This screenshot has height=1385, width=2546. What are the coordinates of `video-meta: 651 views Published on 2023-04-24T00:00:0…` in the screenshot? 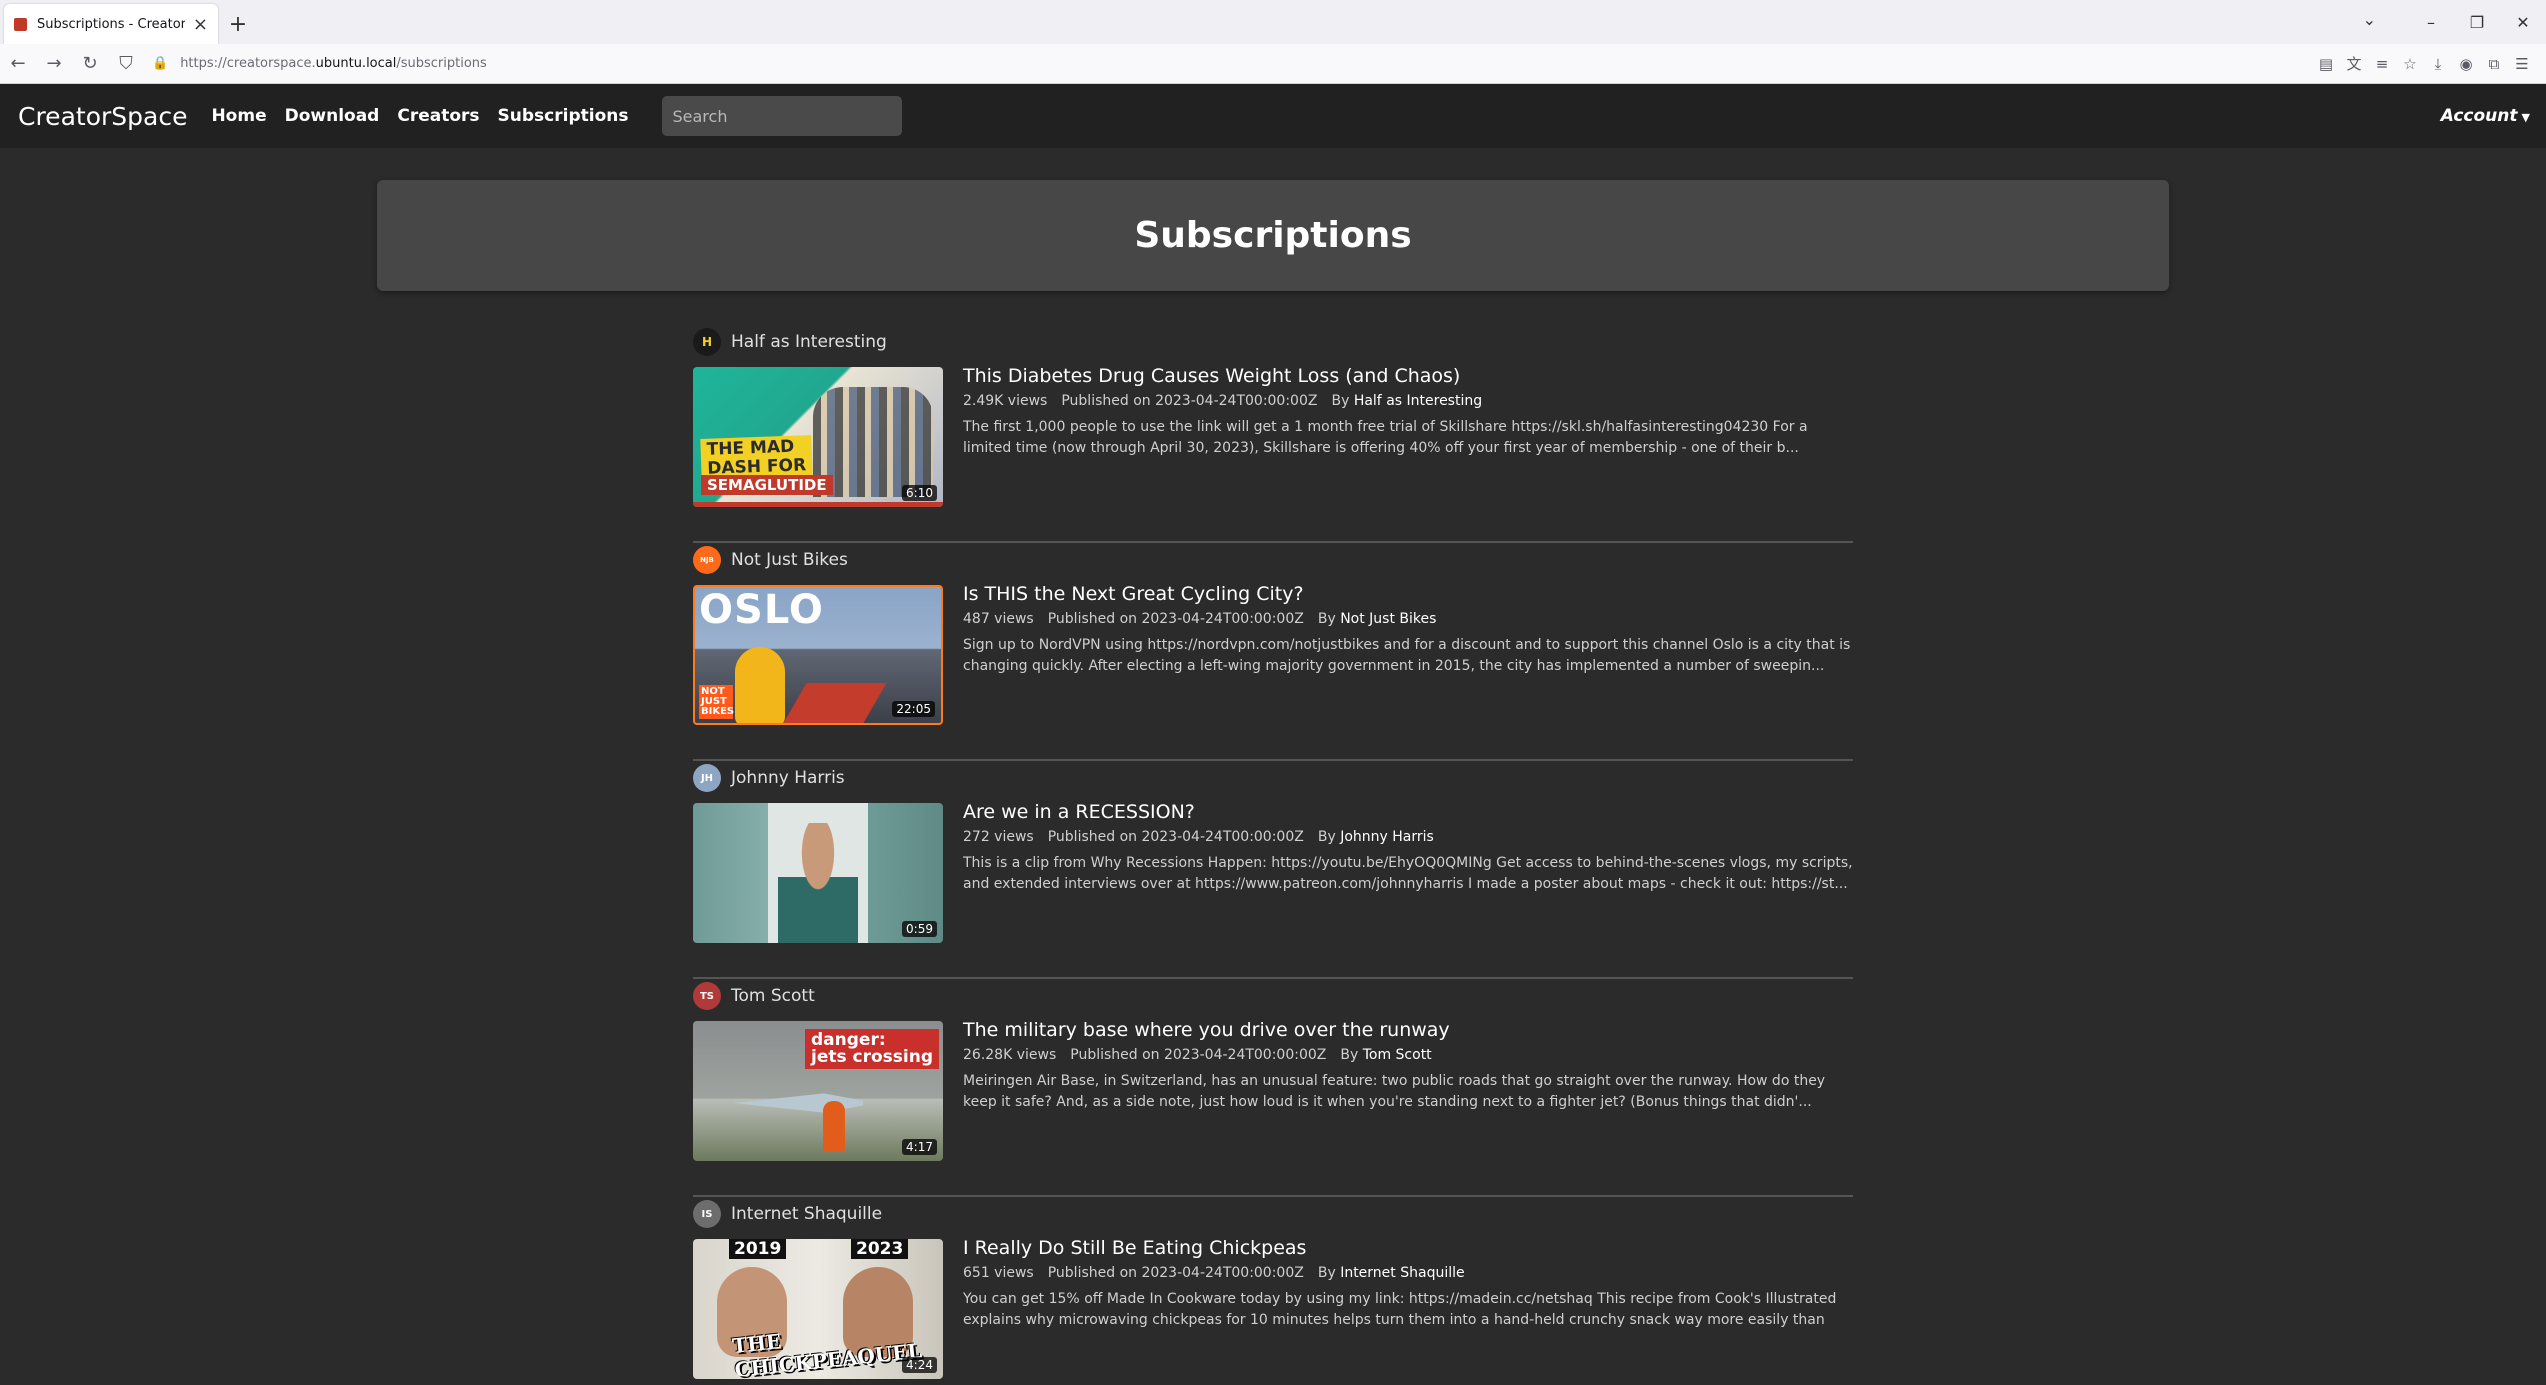 It's located at (1408, 1273).